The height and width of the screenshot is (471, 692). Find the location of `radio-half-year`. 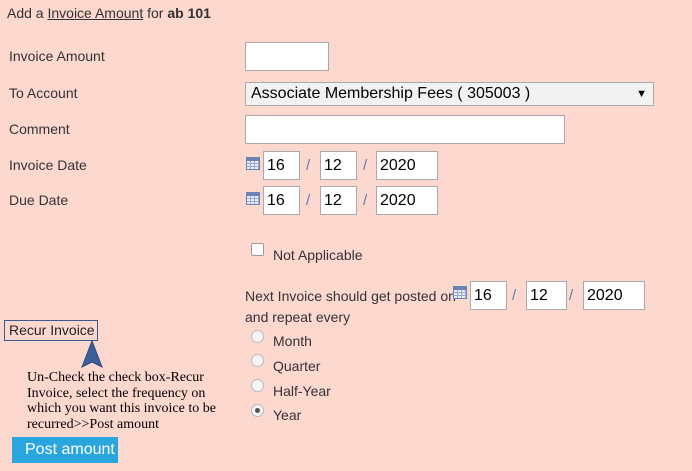

radio-half-year is located at coordinates (257, 385).